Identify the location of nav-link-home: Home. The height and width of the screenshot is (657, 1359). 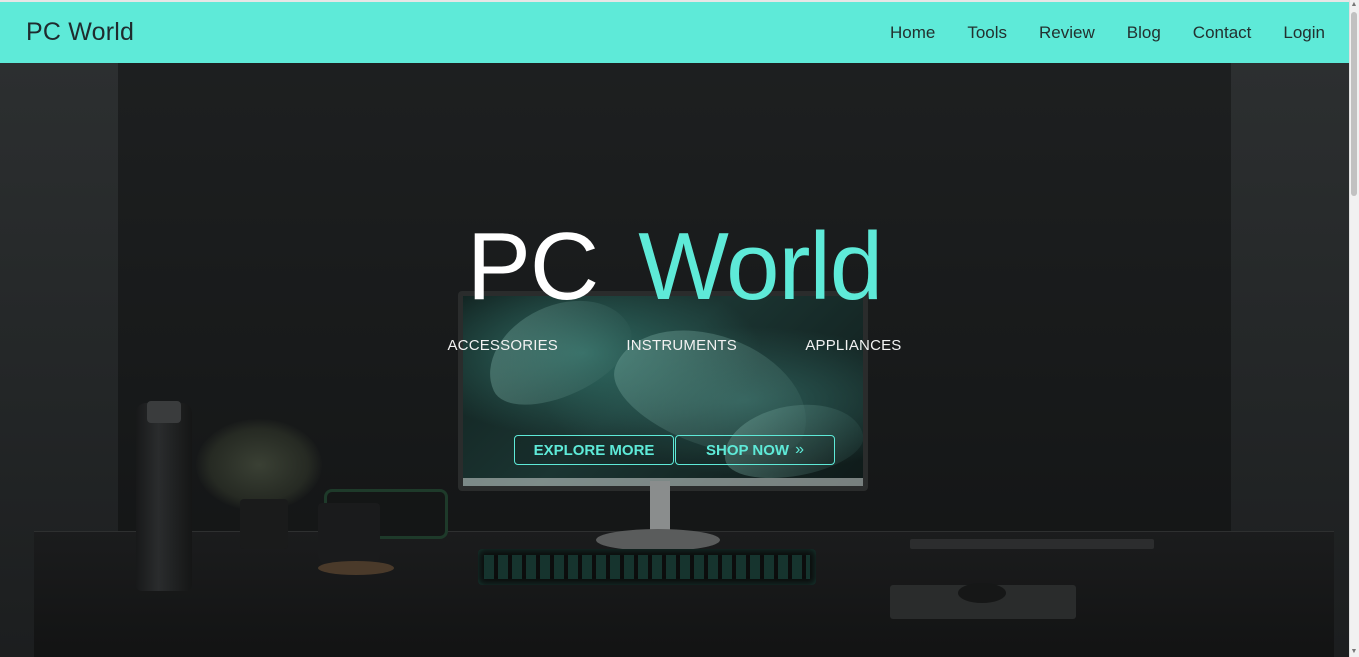
(912, 33).